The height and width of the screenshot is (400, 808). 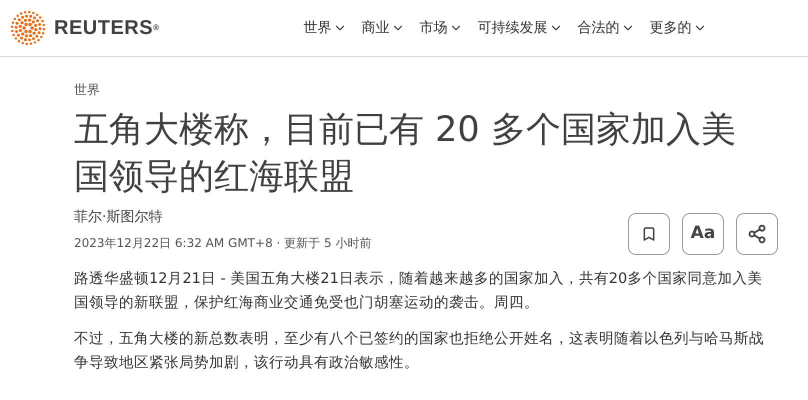 What do you see at coordinates (606, 28) in the screenshot?
I see `nav-menu-item: 合法的` at bounding box center [606, 28].